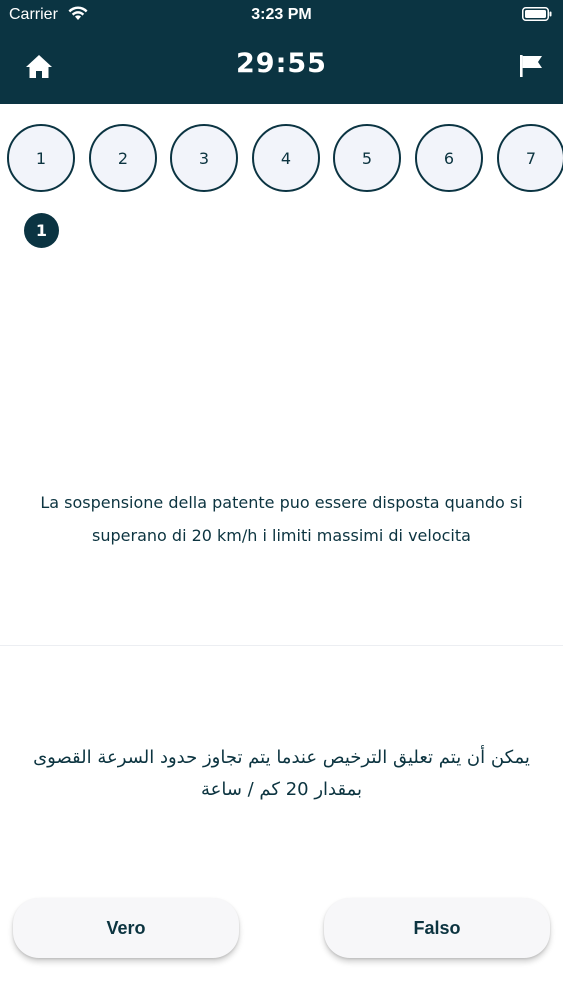 The width and height of the screenshot is (563, 1000). I want to click on status-bar: Carrier 3:23 PM, so click(281, 15).